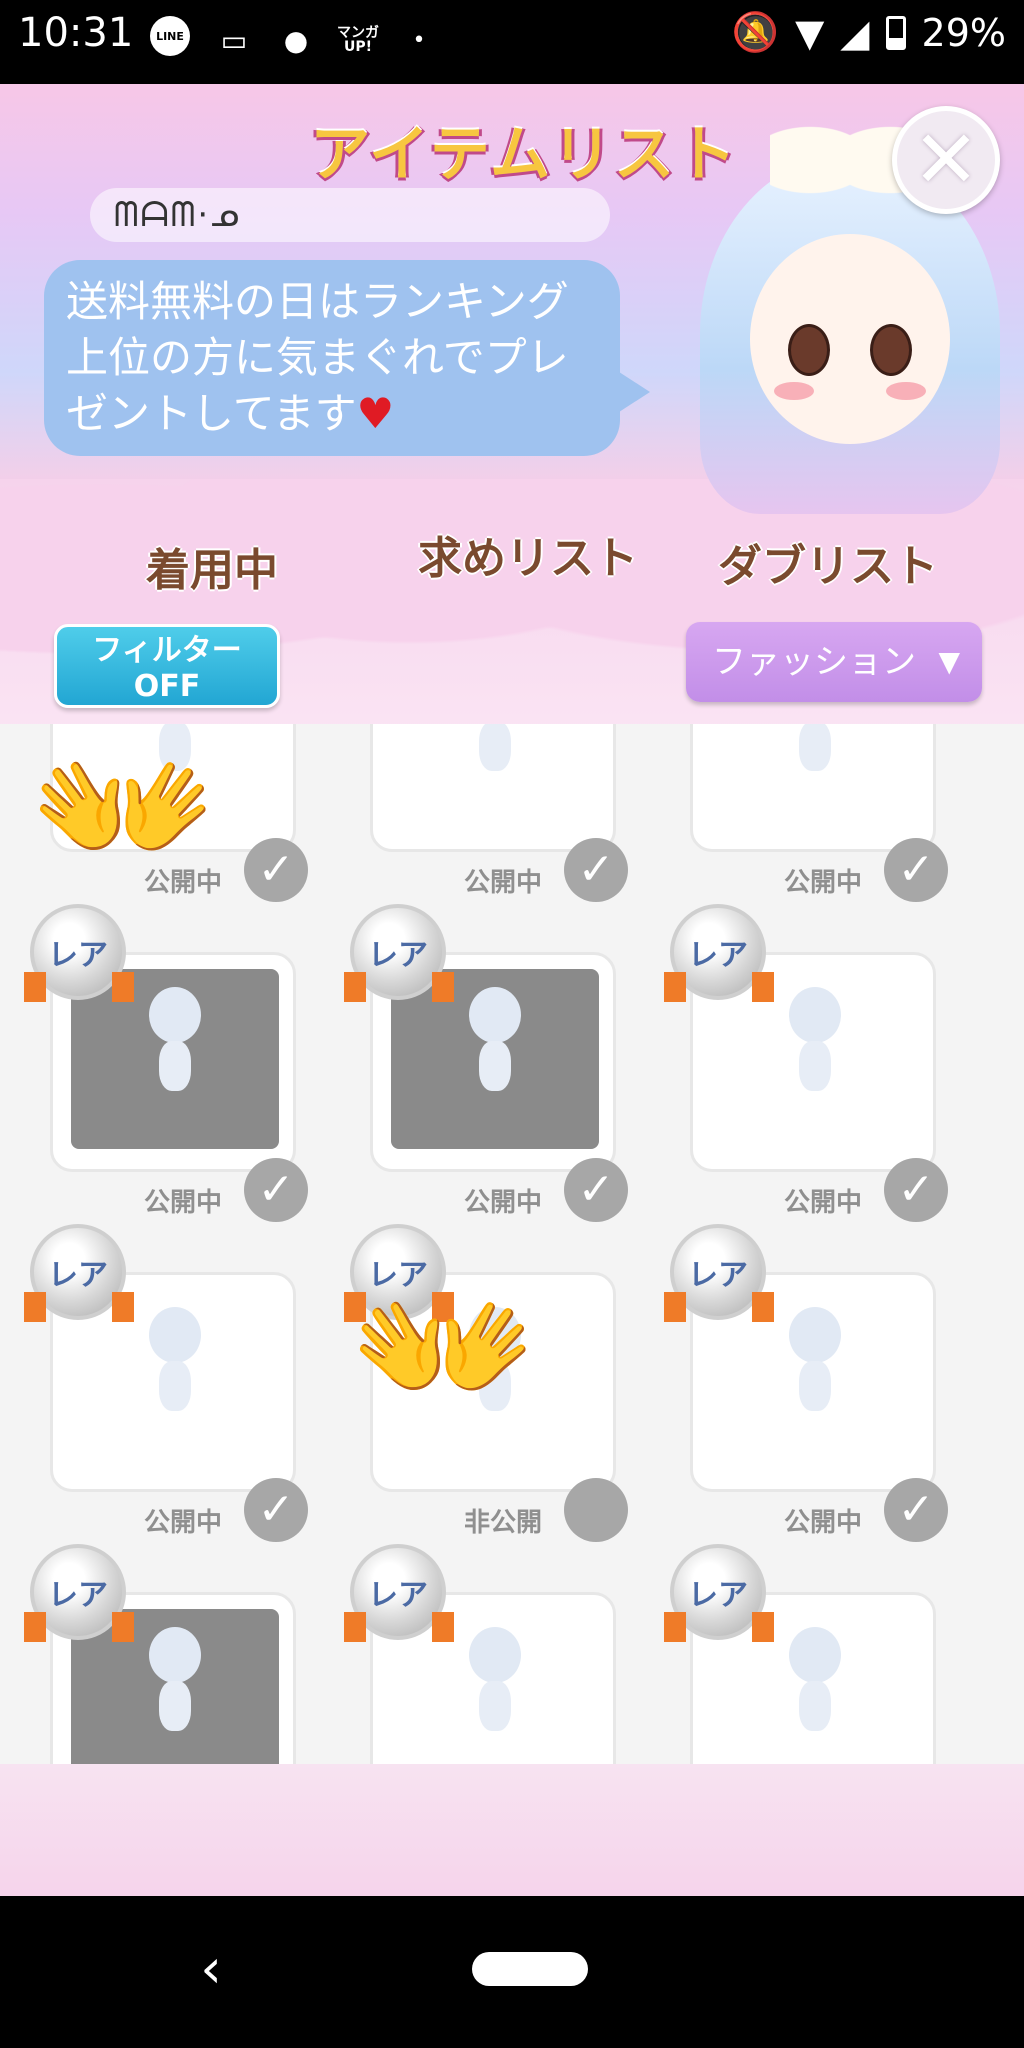  I want to click on wifi-icon: ▼, so click(810, 32).